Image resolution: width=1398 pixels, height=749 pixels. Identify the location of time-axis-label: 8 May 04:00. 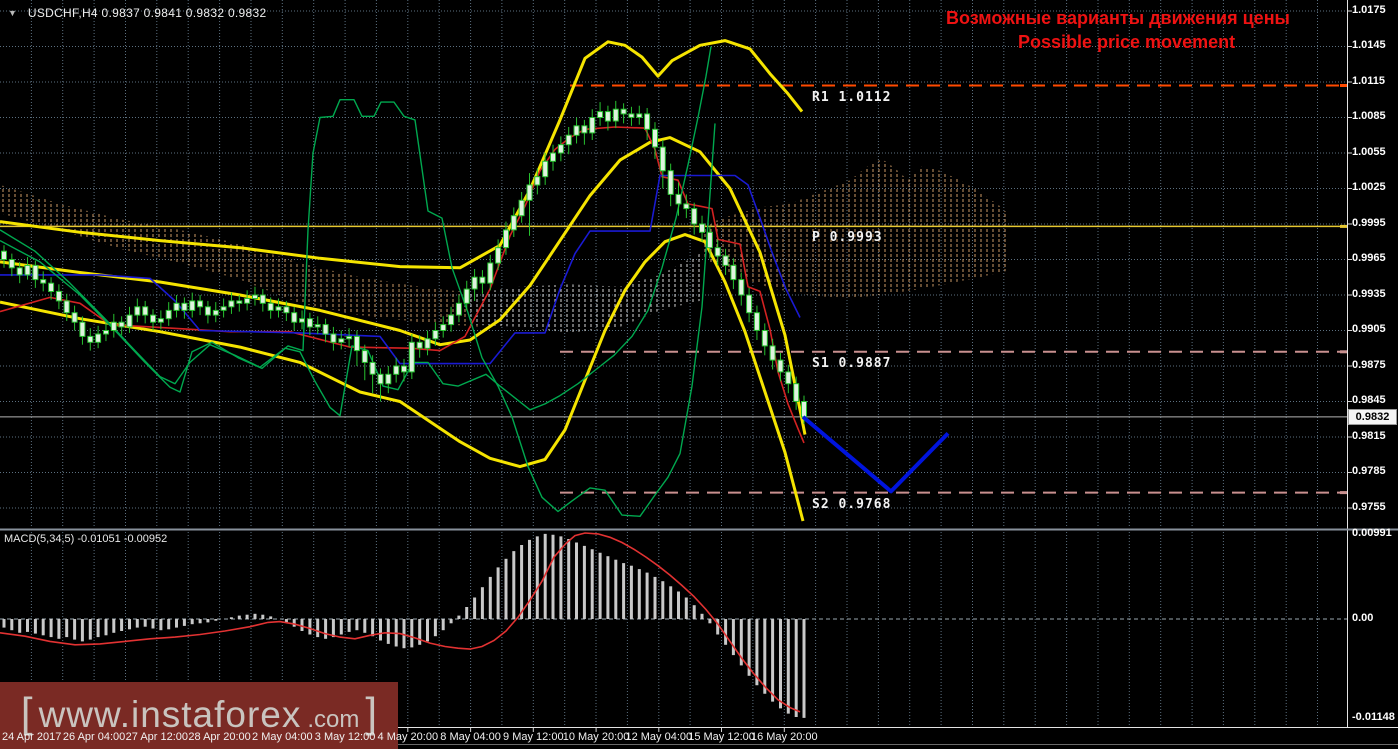
(470, 737).